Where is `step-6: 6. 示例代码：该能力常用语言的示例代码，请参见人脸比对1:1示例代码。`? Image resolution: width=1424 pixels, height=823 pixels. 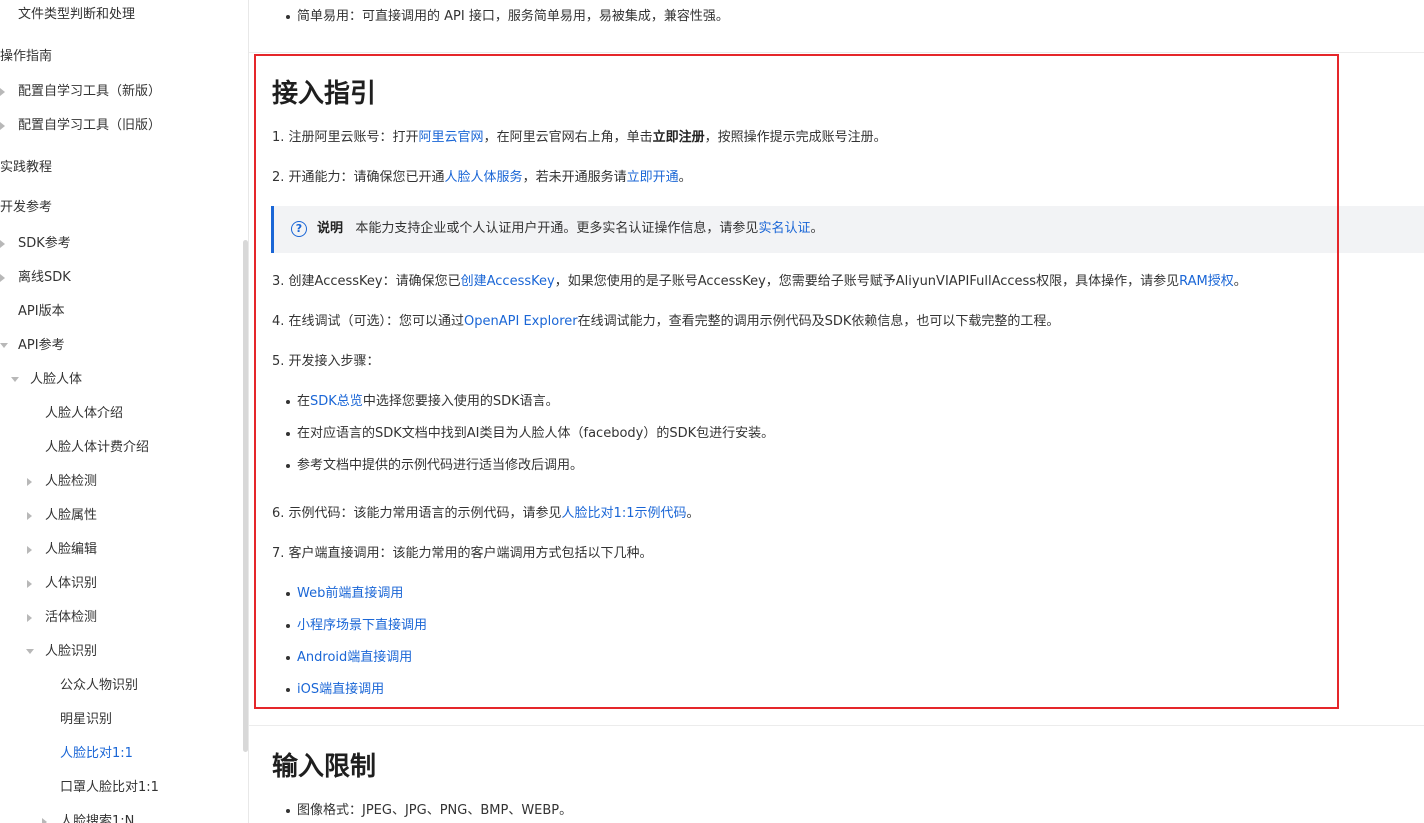 step-6: 6. 示例代码：该能力常用语言的示例代码，请参见人脸比对1:1示例代码。 is located at coordinates (486, 514).